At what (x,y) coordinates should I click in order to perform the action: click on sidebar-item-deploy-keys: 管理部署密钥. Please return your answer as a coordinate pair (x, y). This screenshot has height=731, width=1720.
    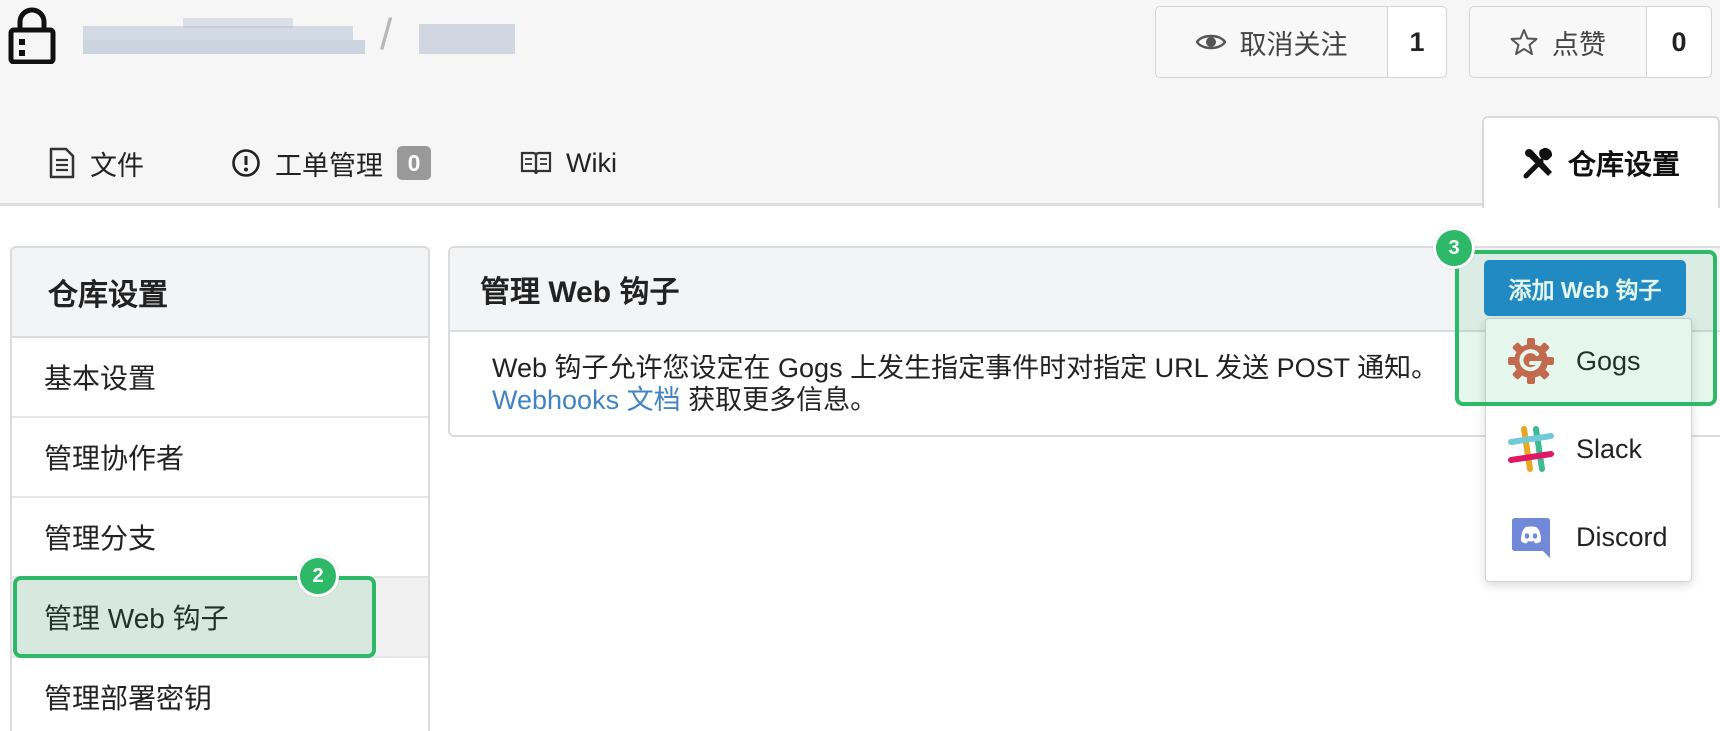
    Looking at the image, I should click on (220, 694).